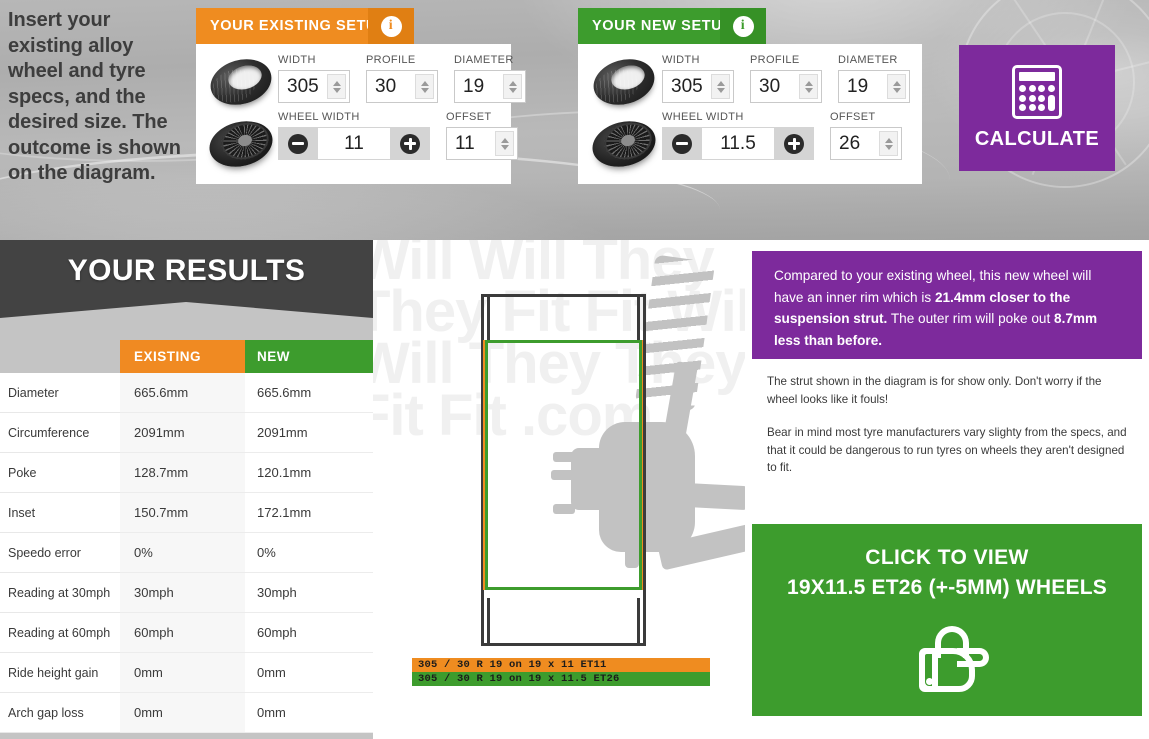 This screenshot has height=739, width=1149. I want to click on table-row: Inset 150.7mm 172.1mm, so click(186, 513).